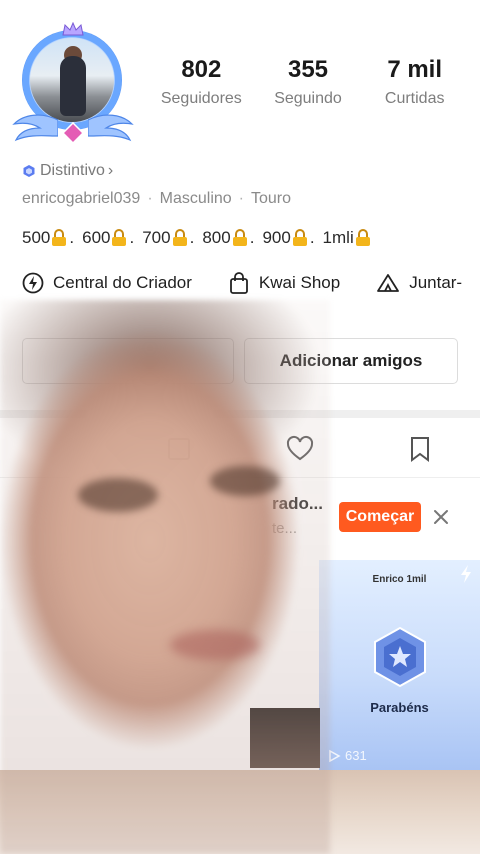 This screenshot has width=480, height=854. What do you see at coordinates (399, 579) in the screenshot?
I see `thumbnail-header: Enrico 1mil` at bounding box center [399, 579].